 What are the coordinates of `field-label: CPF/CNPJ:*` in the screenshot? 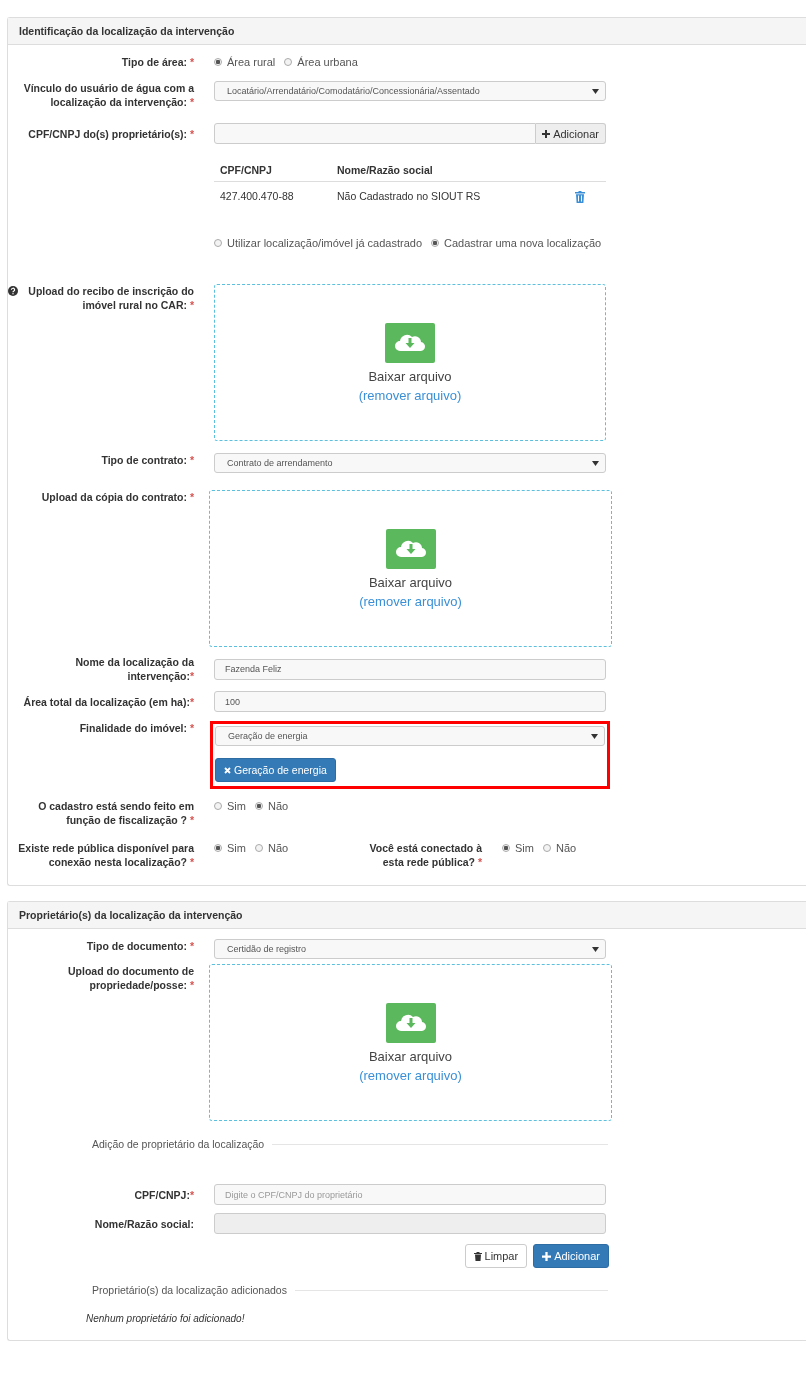 It's located at (164, 1194).